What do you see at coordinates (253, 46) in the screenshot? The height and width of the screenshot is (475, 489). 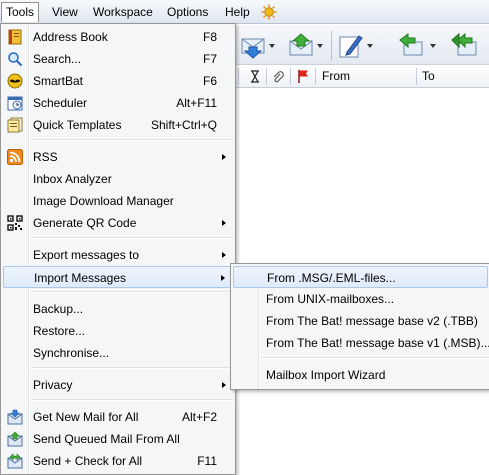 I see `download-mail-icon` at bounding box center [253, 46].